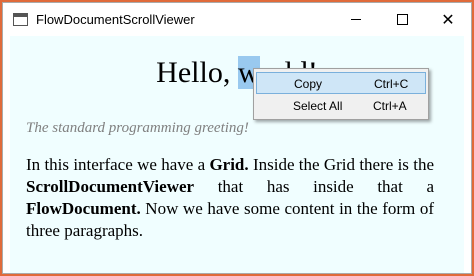 The height and width of the screenshot is (276, 474). Describe the element at coordinates (115, 19) in the screenshot. I see `window-title: FlowDocumentScrollViewer` at that location.